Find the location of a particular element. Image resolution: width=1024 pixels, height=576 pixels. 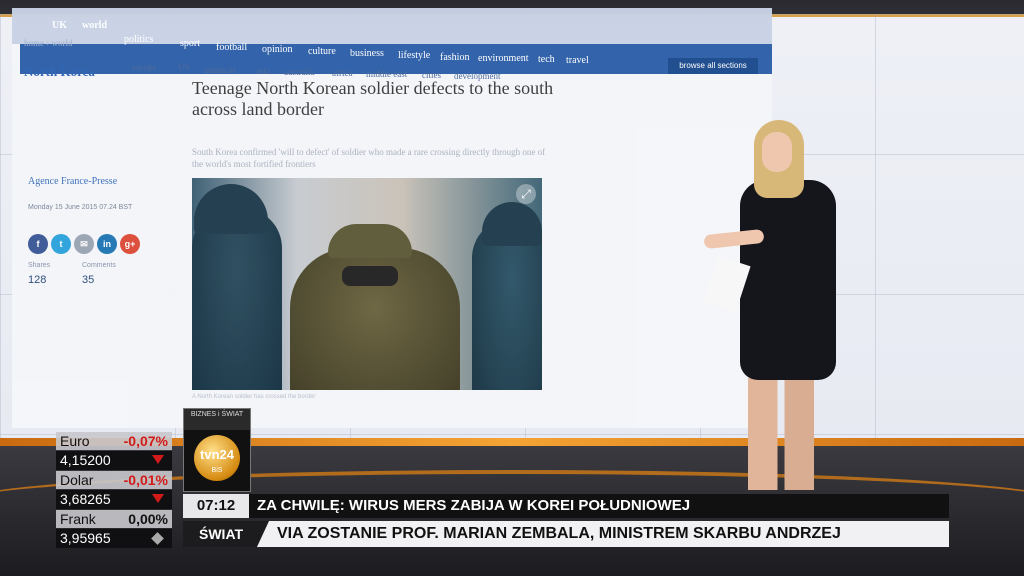

subnav-europe: europe is located at coordinates (144, 67).